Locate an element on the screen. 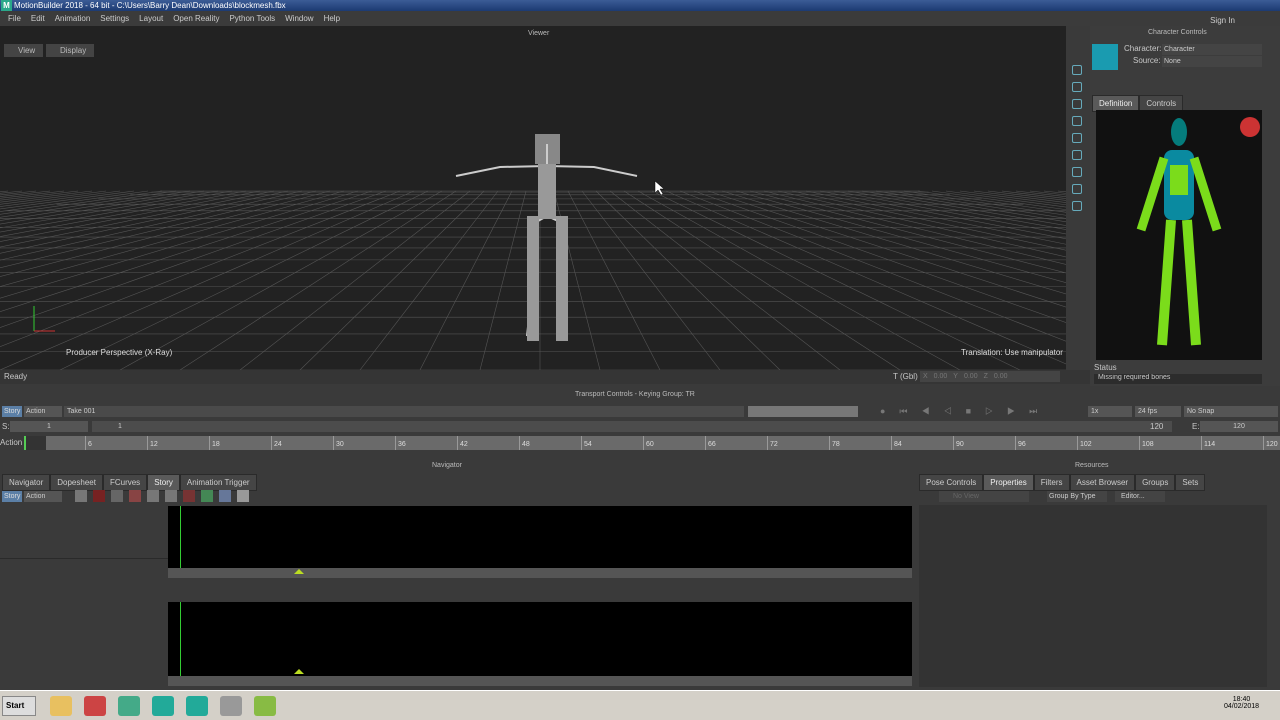  group-by-select: Group By Type is located at coordinates (1077, 496).